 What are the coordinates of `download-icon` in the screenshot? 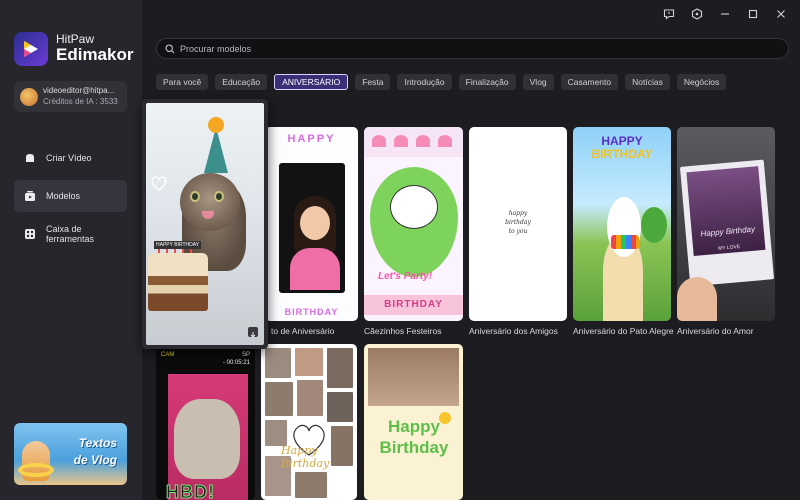 It's located at (253, 332).